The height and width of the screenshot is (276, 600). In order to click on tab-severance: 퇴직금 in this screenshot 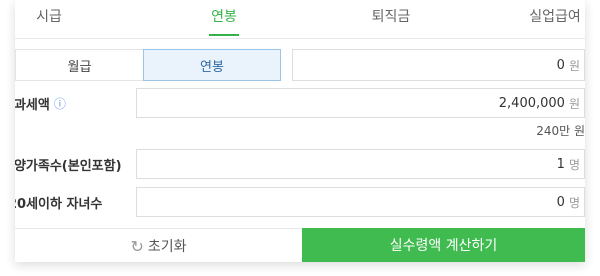, I will do `click(391, 19)`.